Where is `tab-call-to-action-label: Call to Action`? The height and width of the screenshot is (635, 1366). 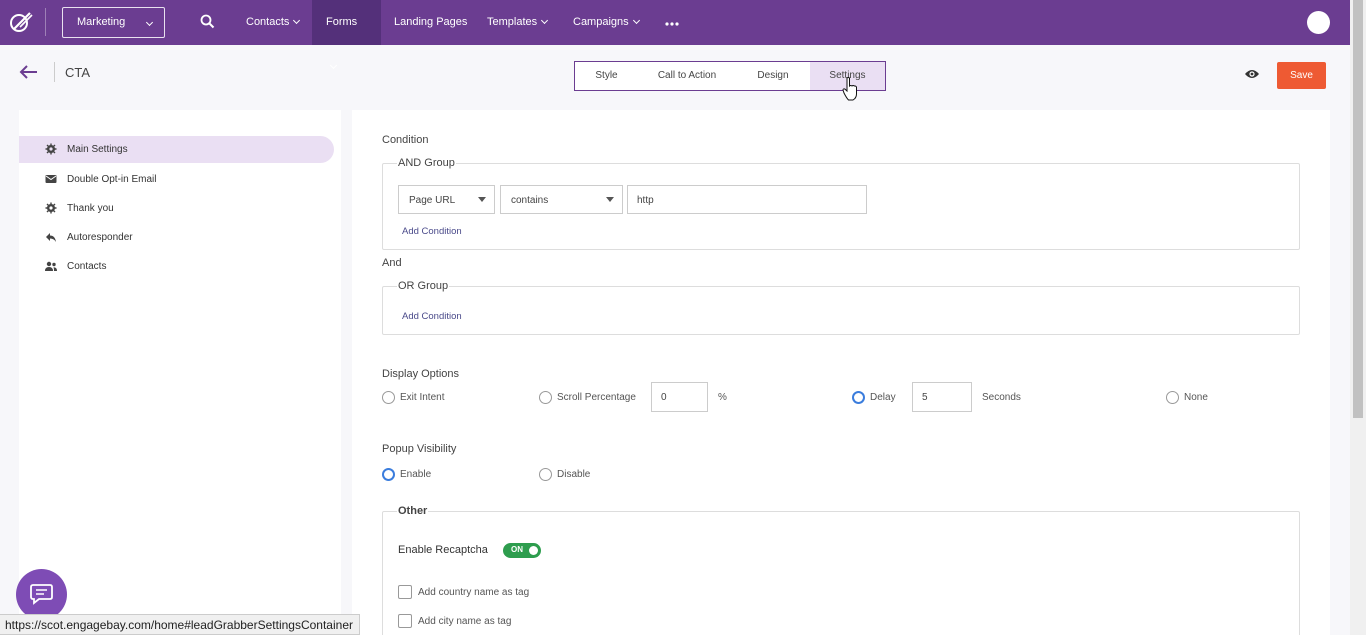
tab-call-to-action-label: Call to Action is located at coordinates (687, 75).